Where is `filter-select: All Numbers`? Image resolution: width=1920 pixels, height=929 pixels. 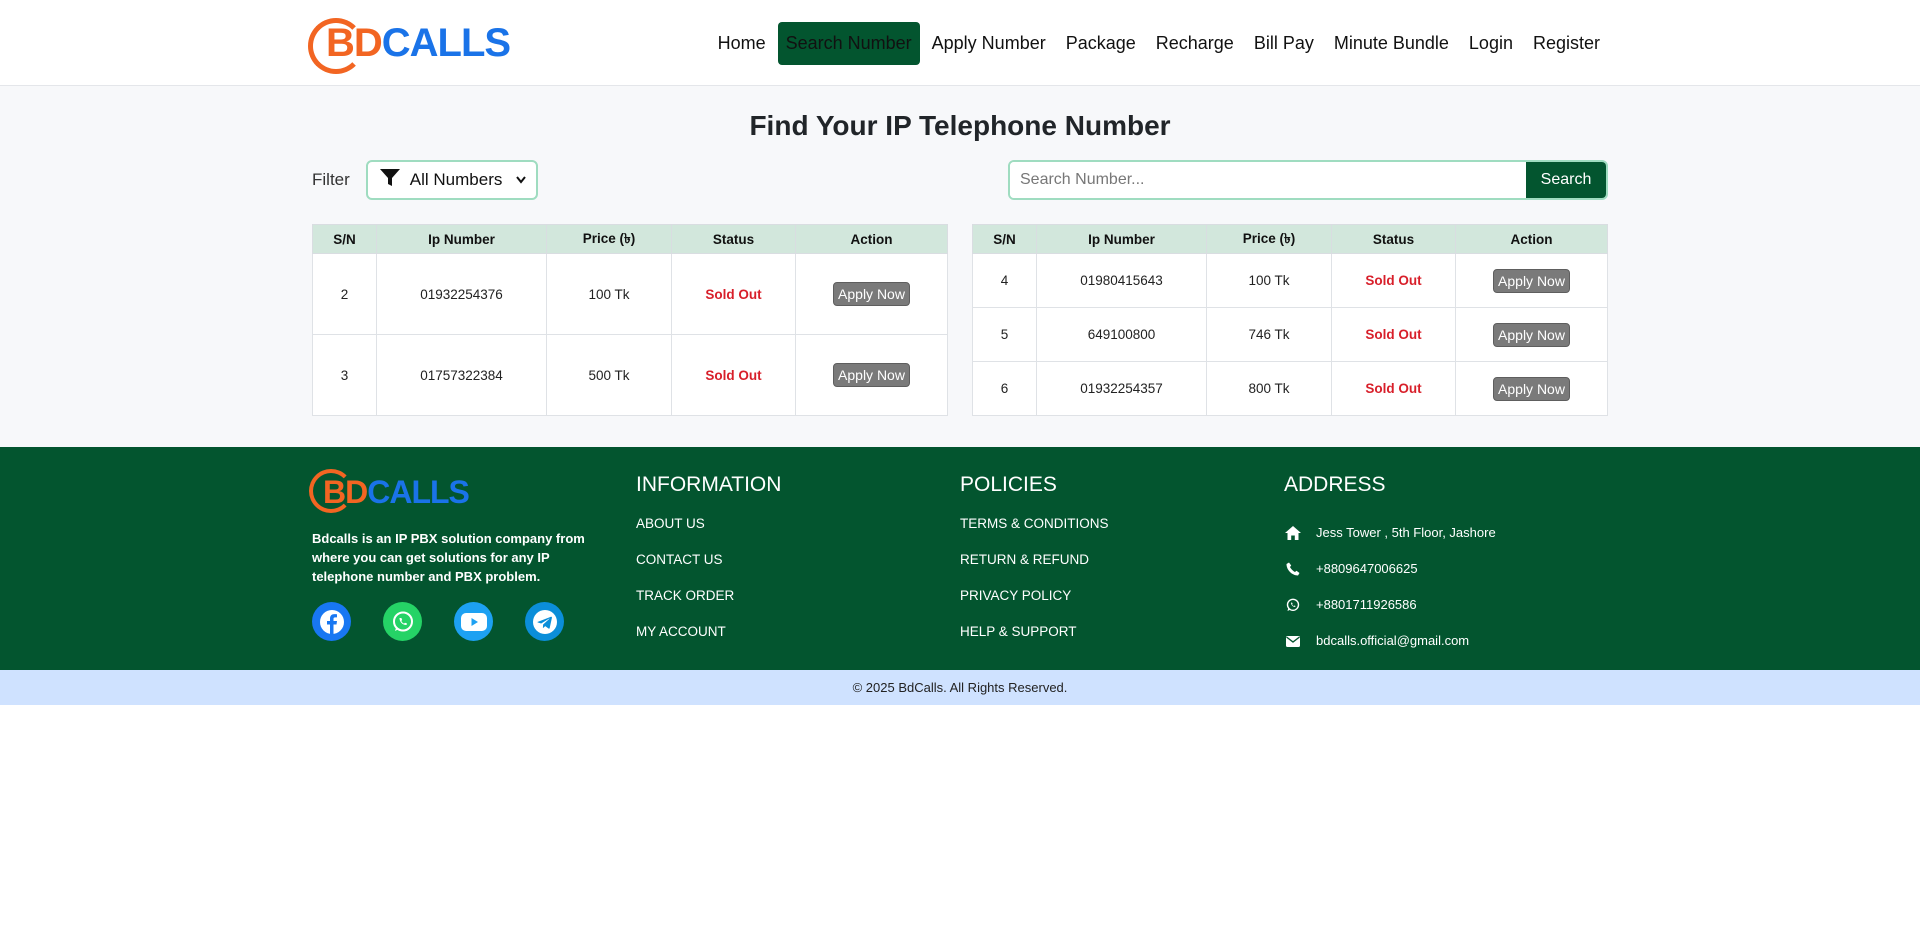 filter-select: All Numbers is located at coordinates (451, 180).